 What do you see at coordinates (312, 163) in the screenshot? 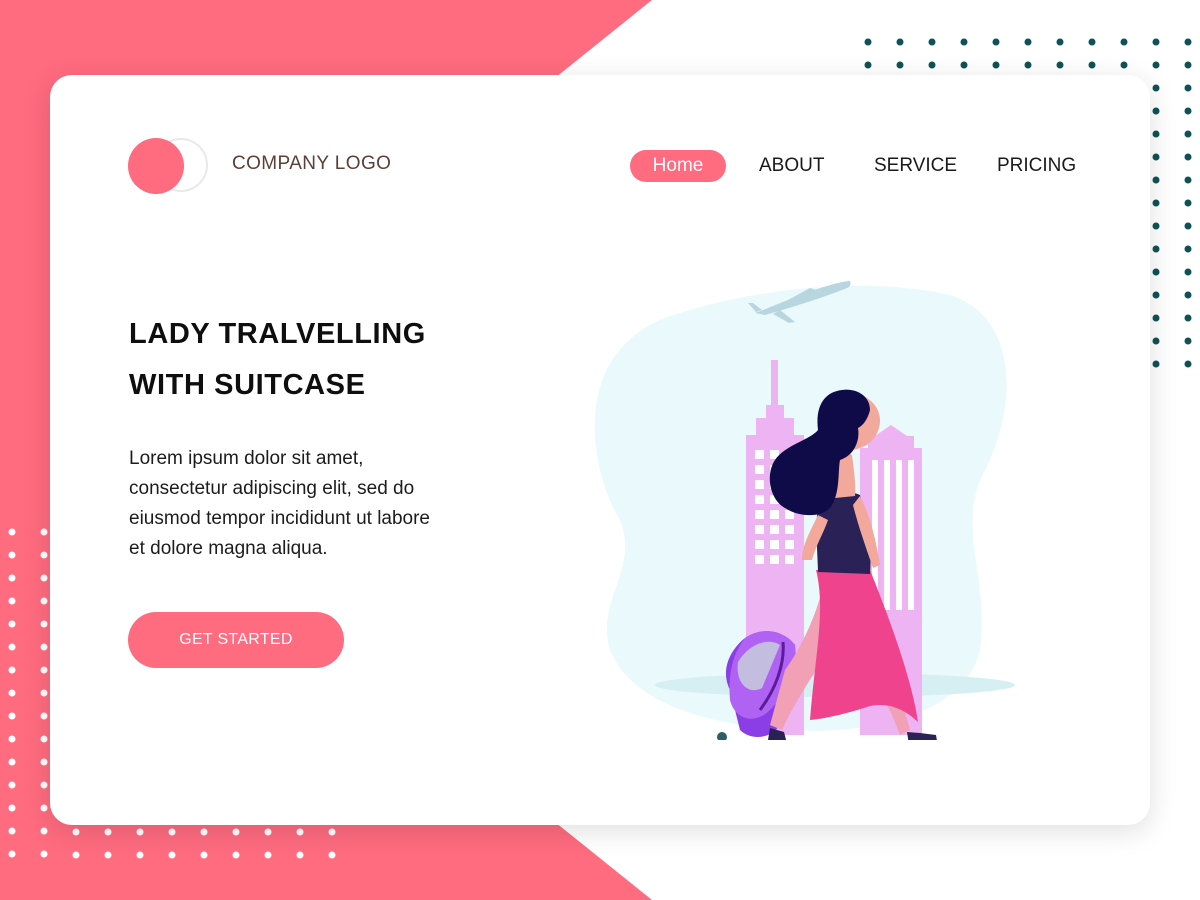
I see `company-logo-text: COMPANY LOGO` at bounding box center [312, 163].